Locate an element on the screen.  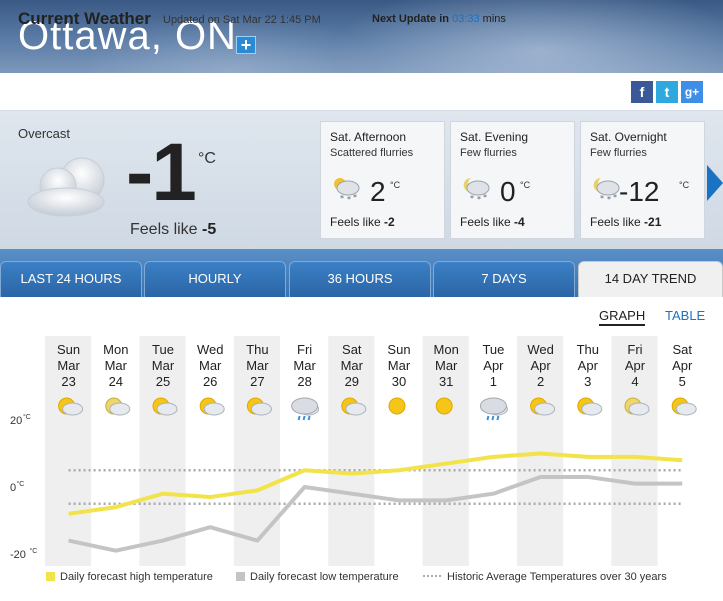
day-label: 23 is located at coordinates (68, 381).